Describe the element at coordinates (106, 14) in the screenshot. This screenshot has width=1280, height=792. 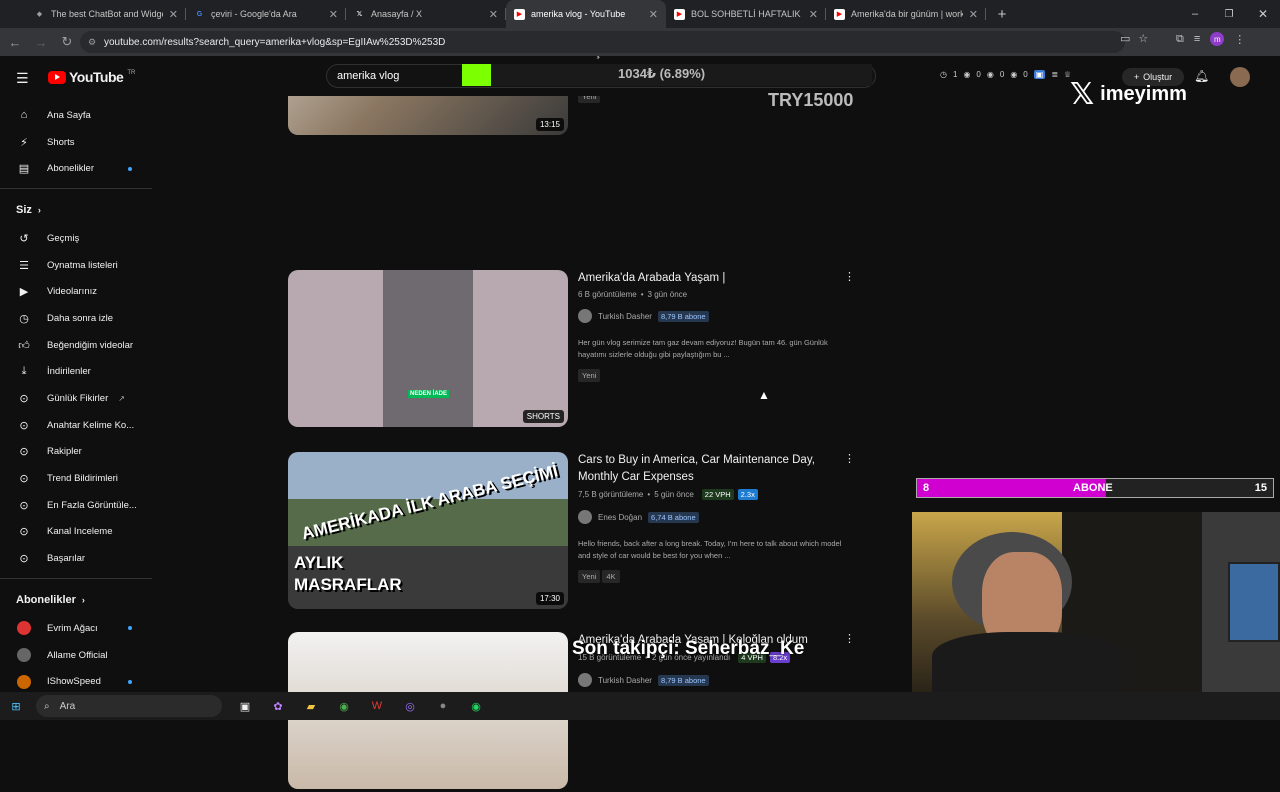
I see `browser-tab: ◆ The best ChatBot and Widgets f ✕` at that location.